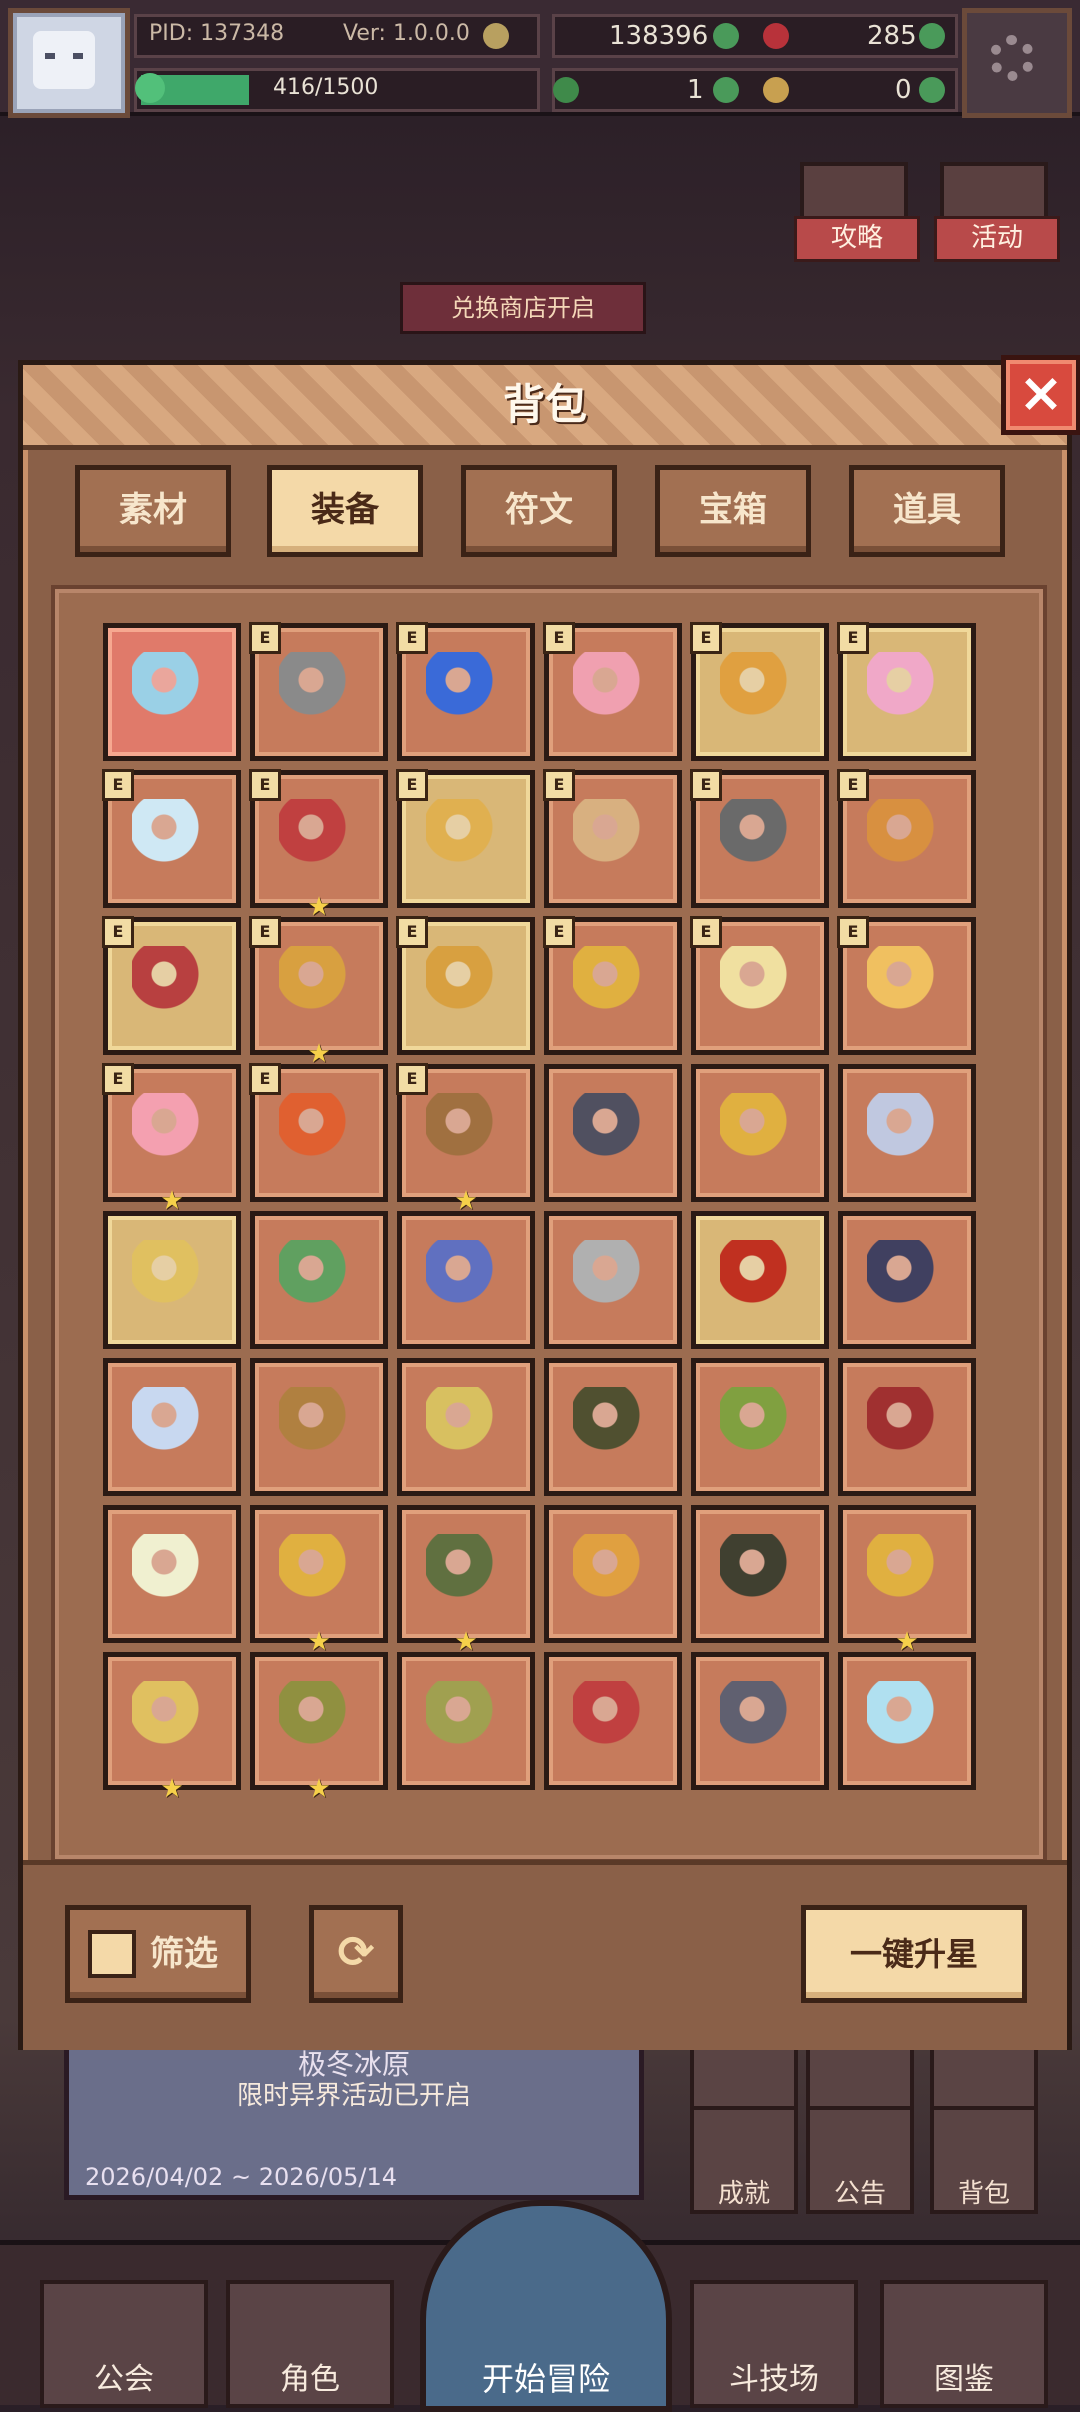 The image size is (1080, 2412). I want to click on event-button: 活动, so click(997, 212).